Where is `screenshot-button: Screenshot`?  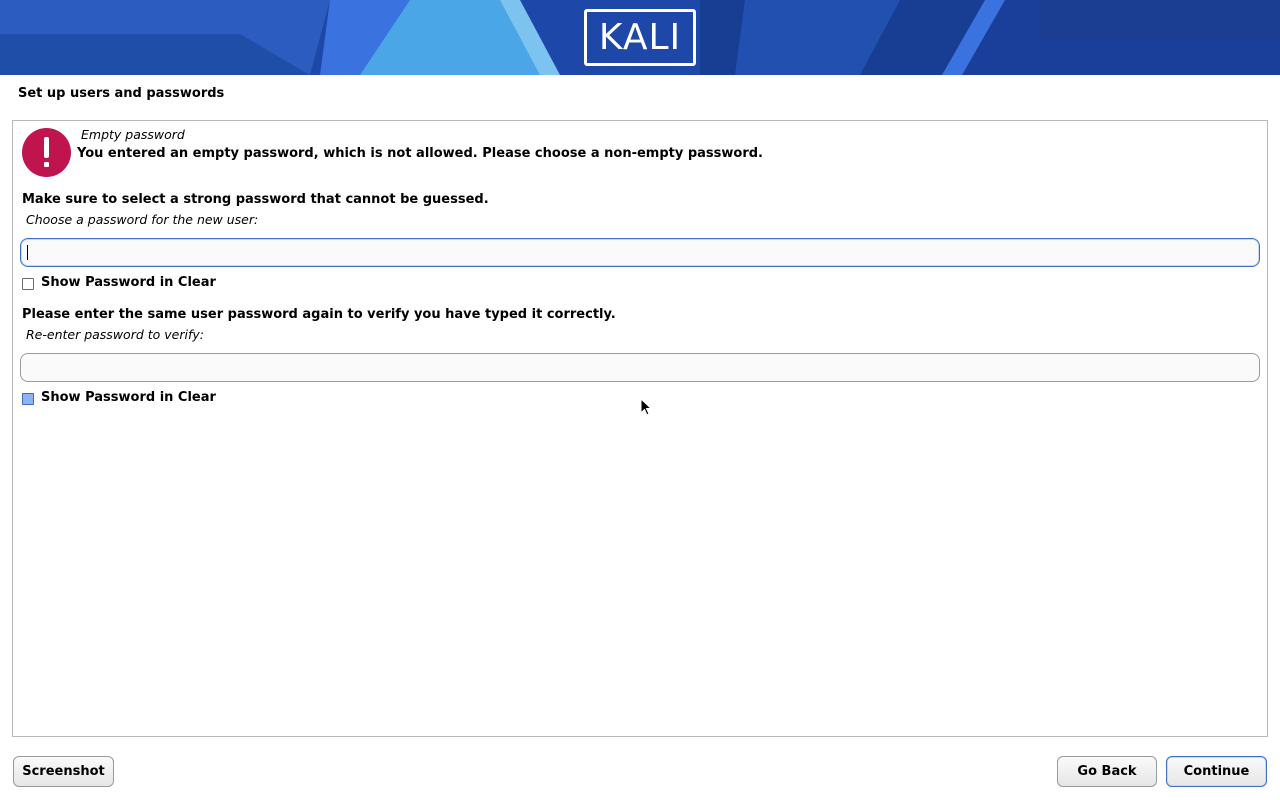 screenshot-button: Screenshot is located at coordinates (63, 771).